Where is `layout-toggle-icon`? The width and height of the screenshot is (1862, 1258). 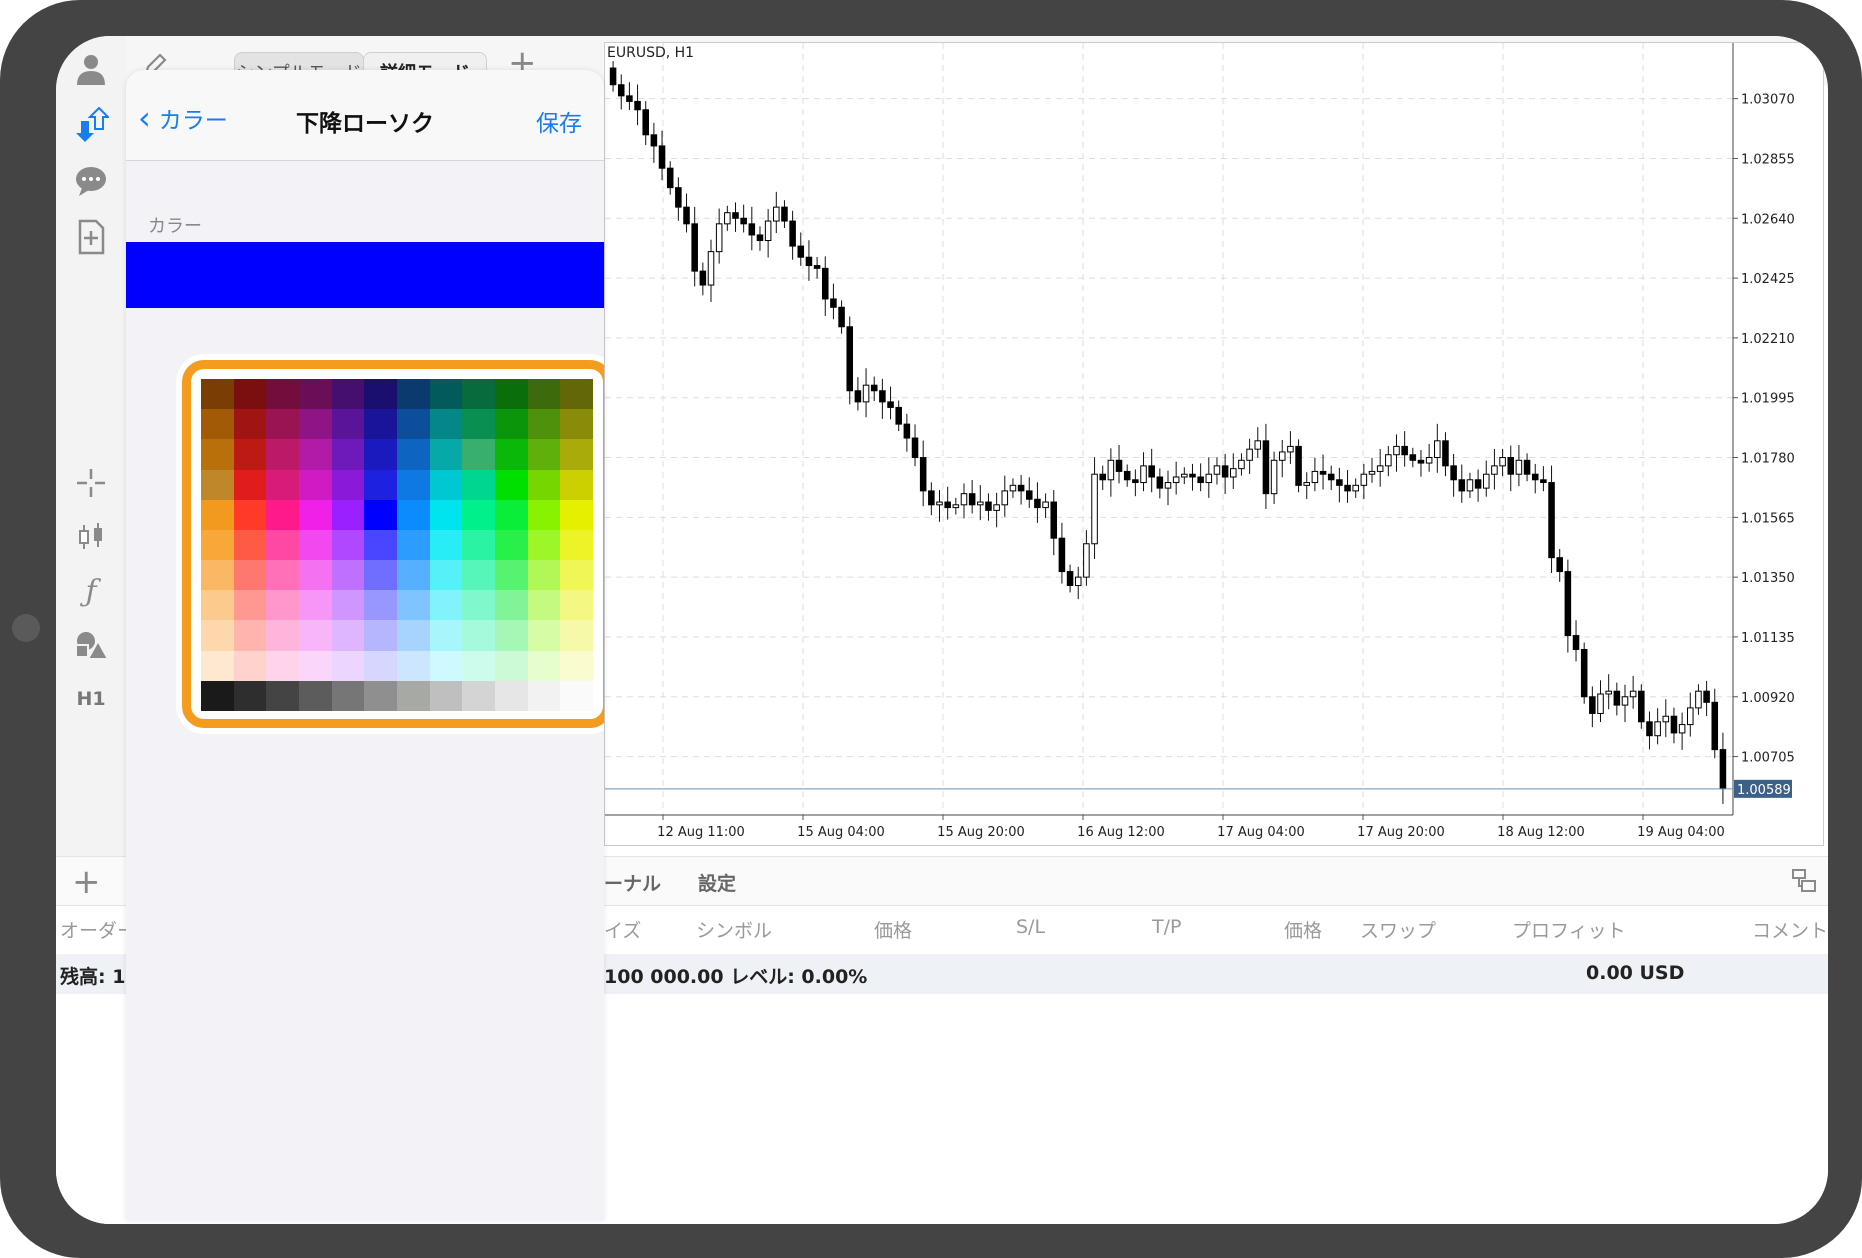
layout-toggle-icon is located at coordinates (1804, 881).